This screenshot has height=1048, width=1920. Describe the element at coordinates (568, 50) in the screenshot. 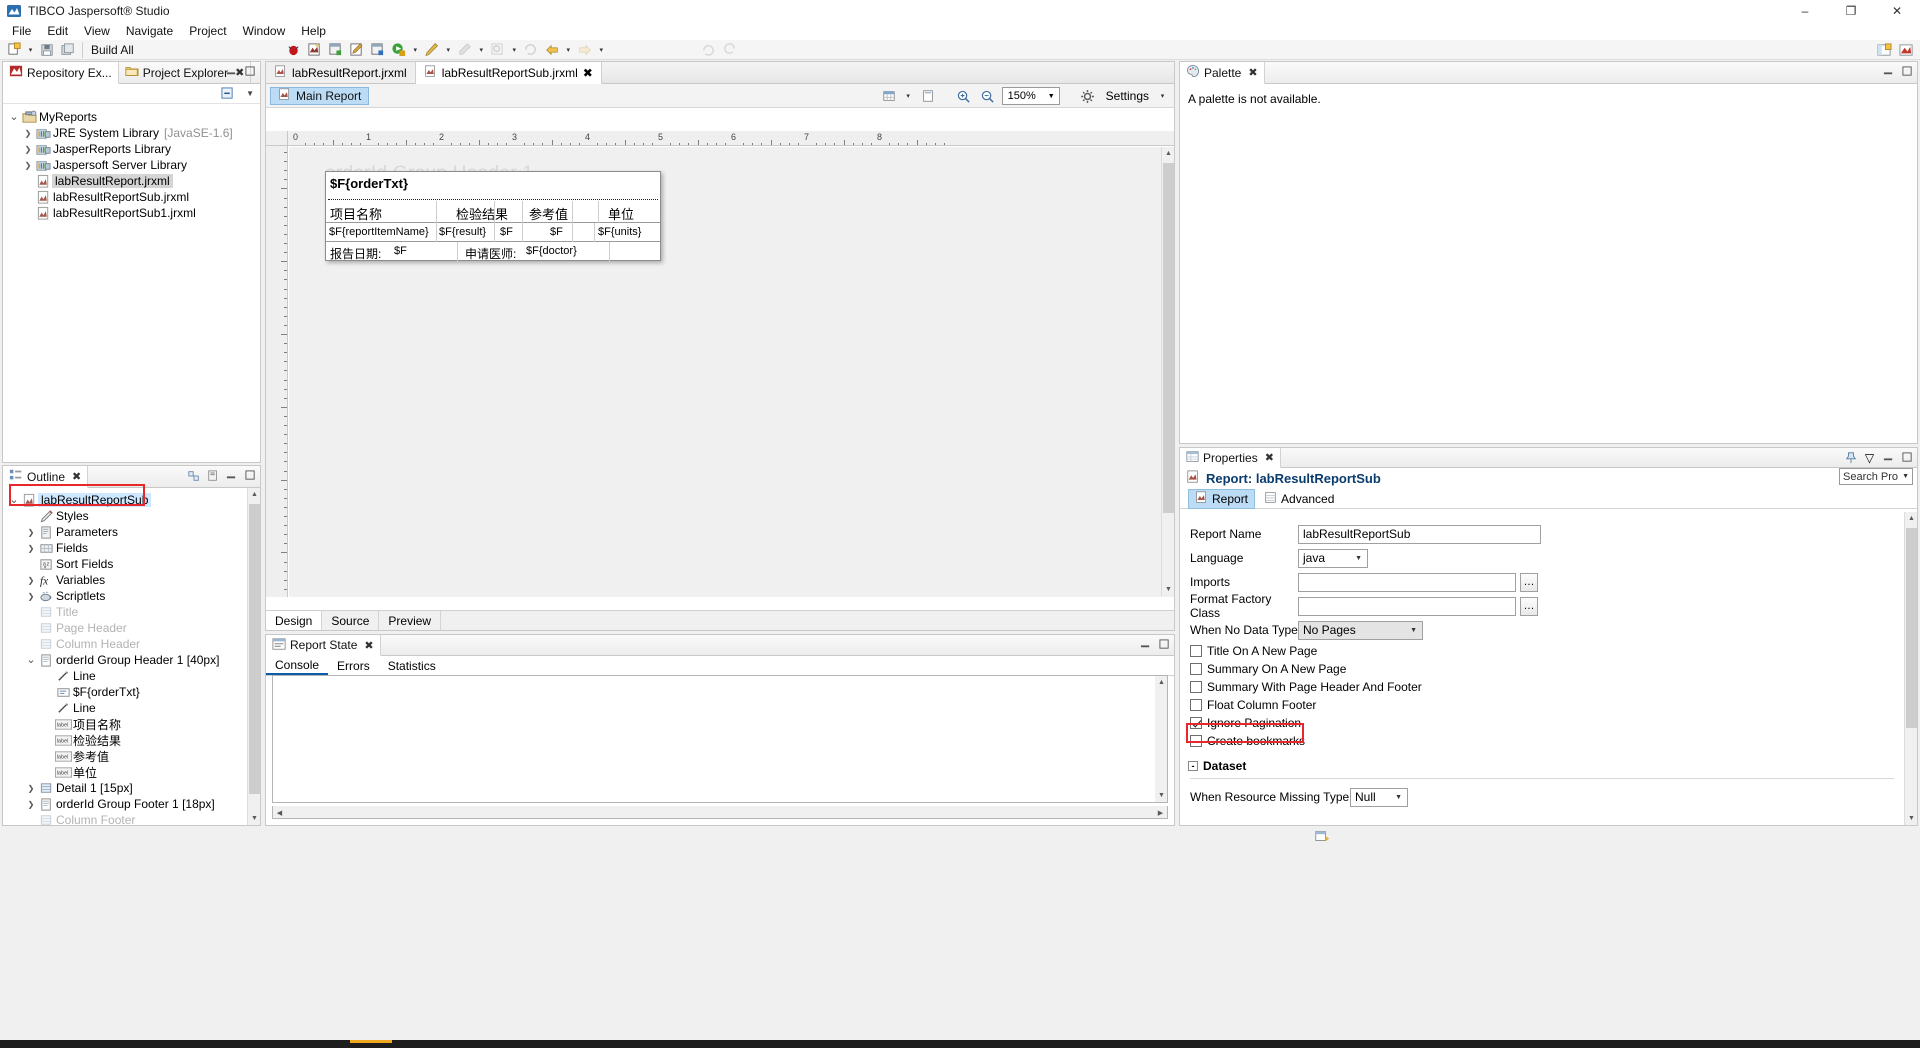

I see `back-dropdown-icon: ▾` at that location.